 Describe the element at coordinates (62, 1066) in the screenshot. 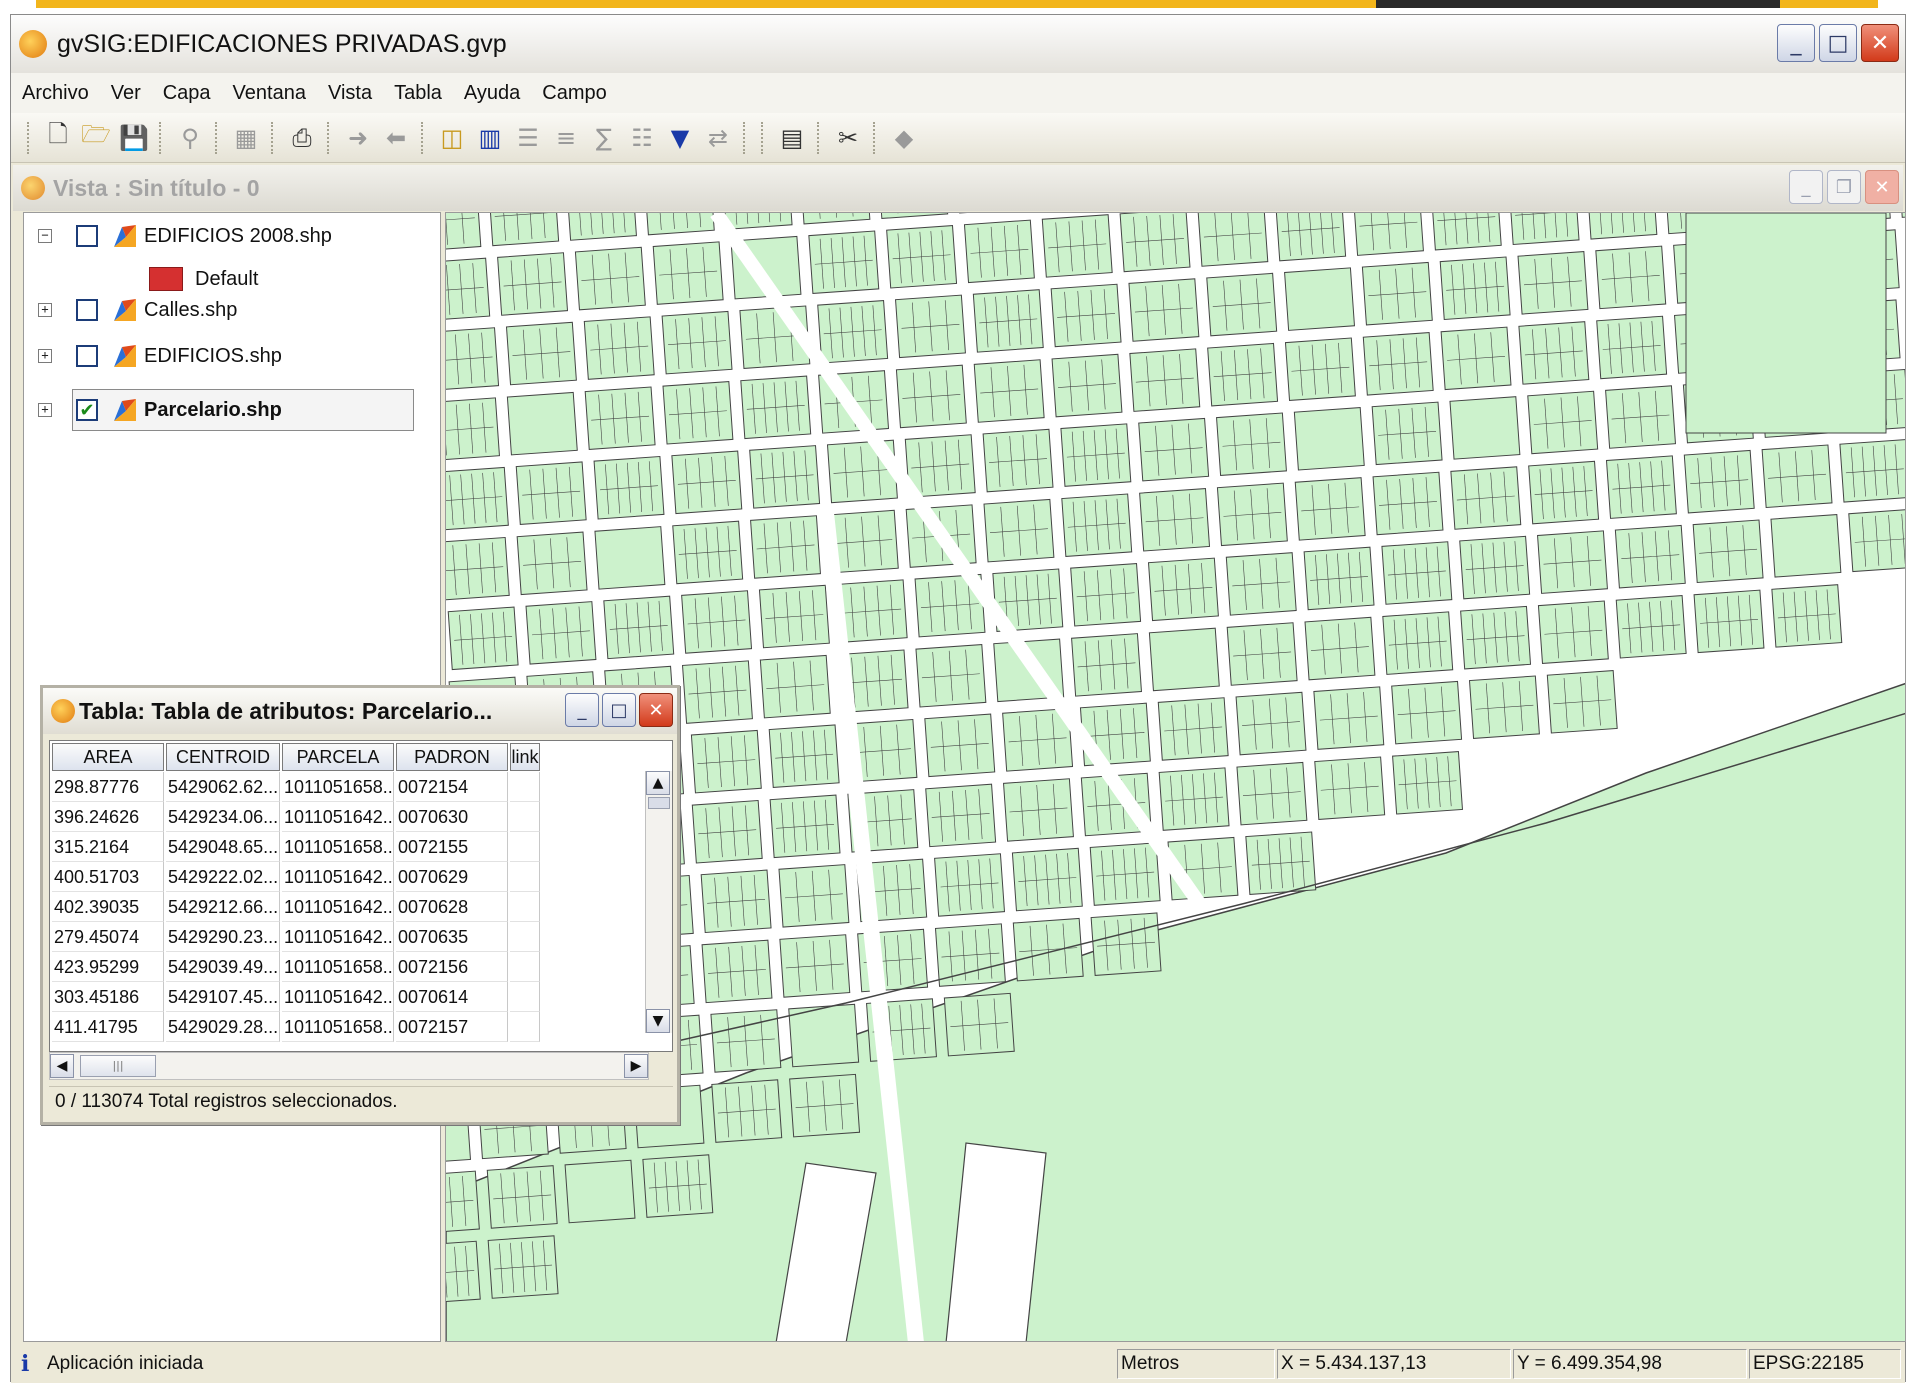

I see `scroll-left-button: ◀` at that location.